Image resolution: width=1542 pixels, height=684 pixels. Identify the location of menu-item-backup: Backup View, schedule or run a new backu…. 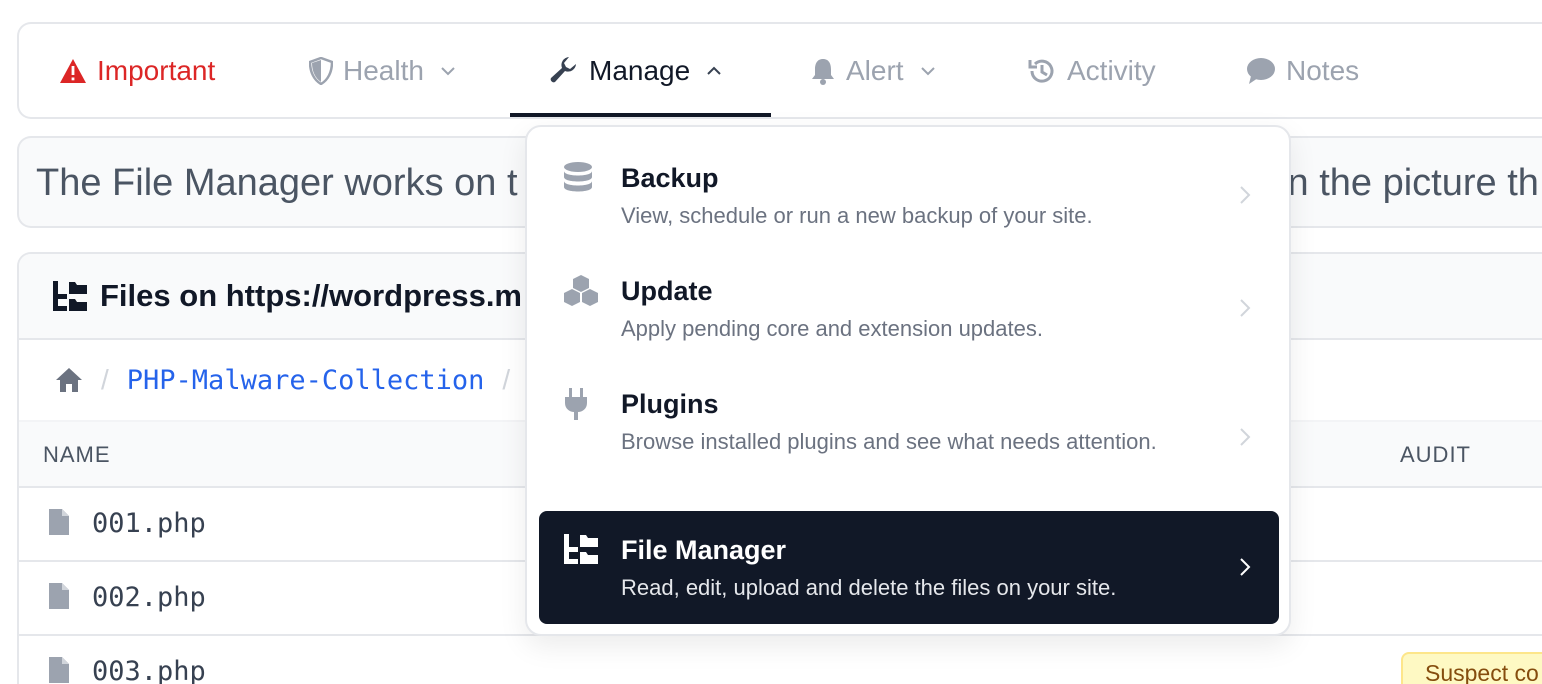
(909, 193).